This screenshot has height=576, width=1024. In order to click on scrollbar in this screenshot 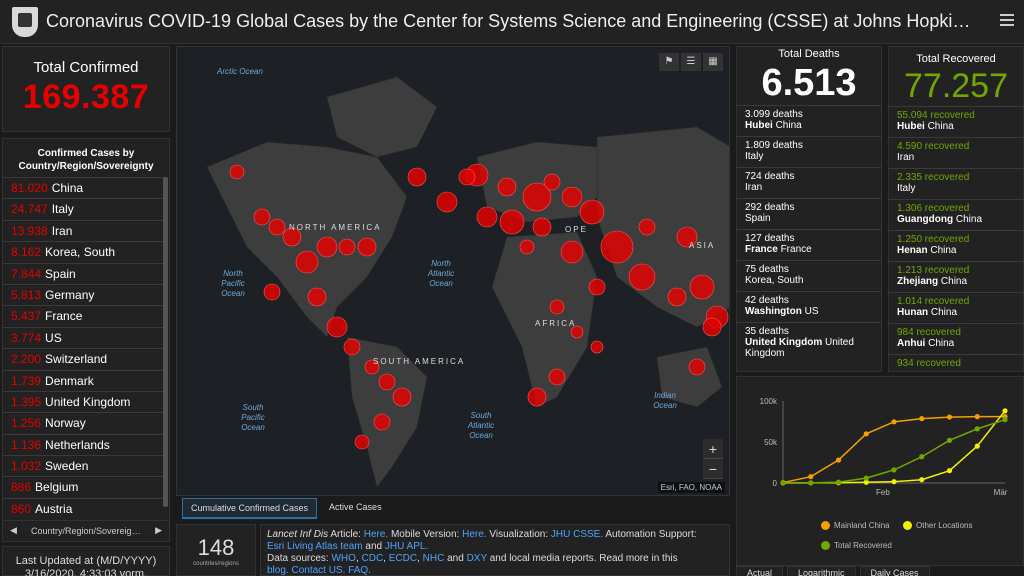, I will do `click(165, 342)`.